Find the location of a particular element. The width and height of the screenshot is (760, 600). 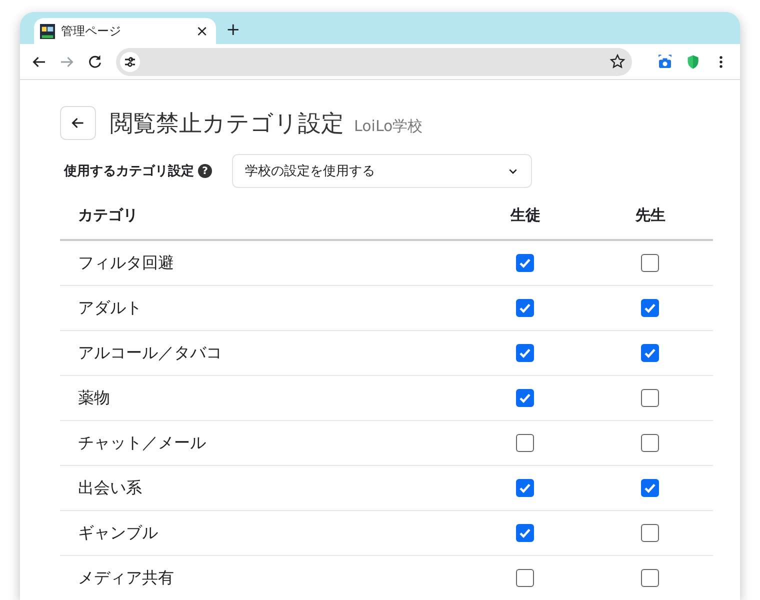

category-name: 薬物 is located at coordinates (94, 398).